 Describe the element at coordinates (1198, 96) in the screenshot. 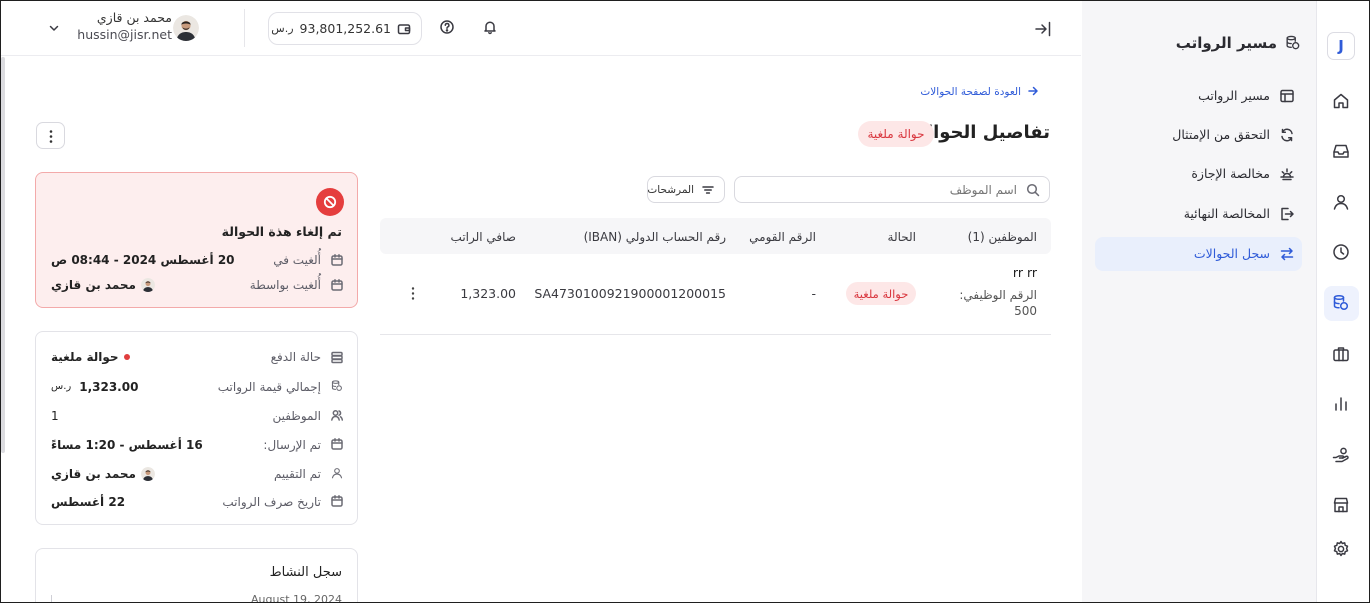

I see `sidebar-item-payroll-run: مسير الرواتب` at that location.